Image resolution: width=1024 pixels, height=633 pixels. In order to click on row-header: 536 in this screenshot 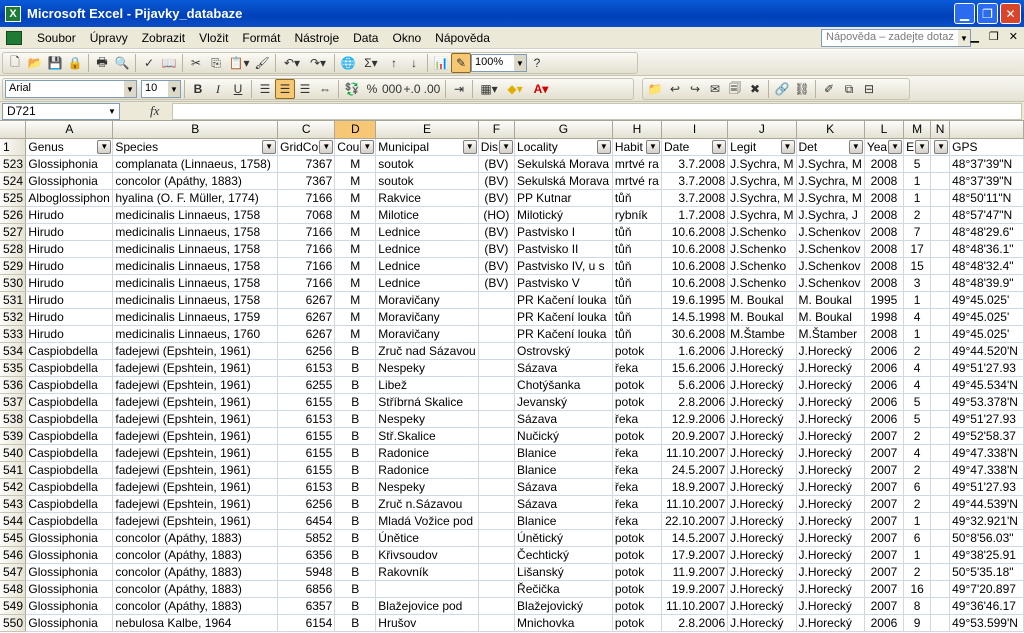, I will do `click(13, 385)`.